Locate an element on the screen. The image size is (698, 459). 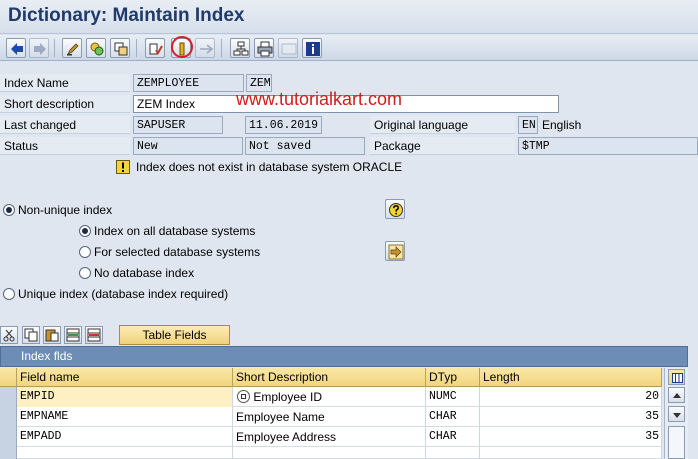
radio-label: For selected database systems is located at coordinates (177, 252).